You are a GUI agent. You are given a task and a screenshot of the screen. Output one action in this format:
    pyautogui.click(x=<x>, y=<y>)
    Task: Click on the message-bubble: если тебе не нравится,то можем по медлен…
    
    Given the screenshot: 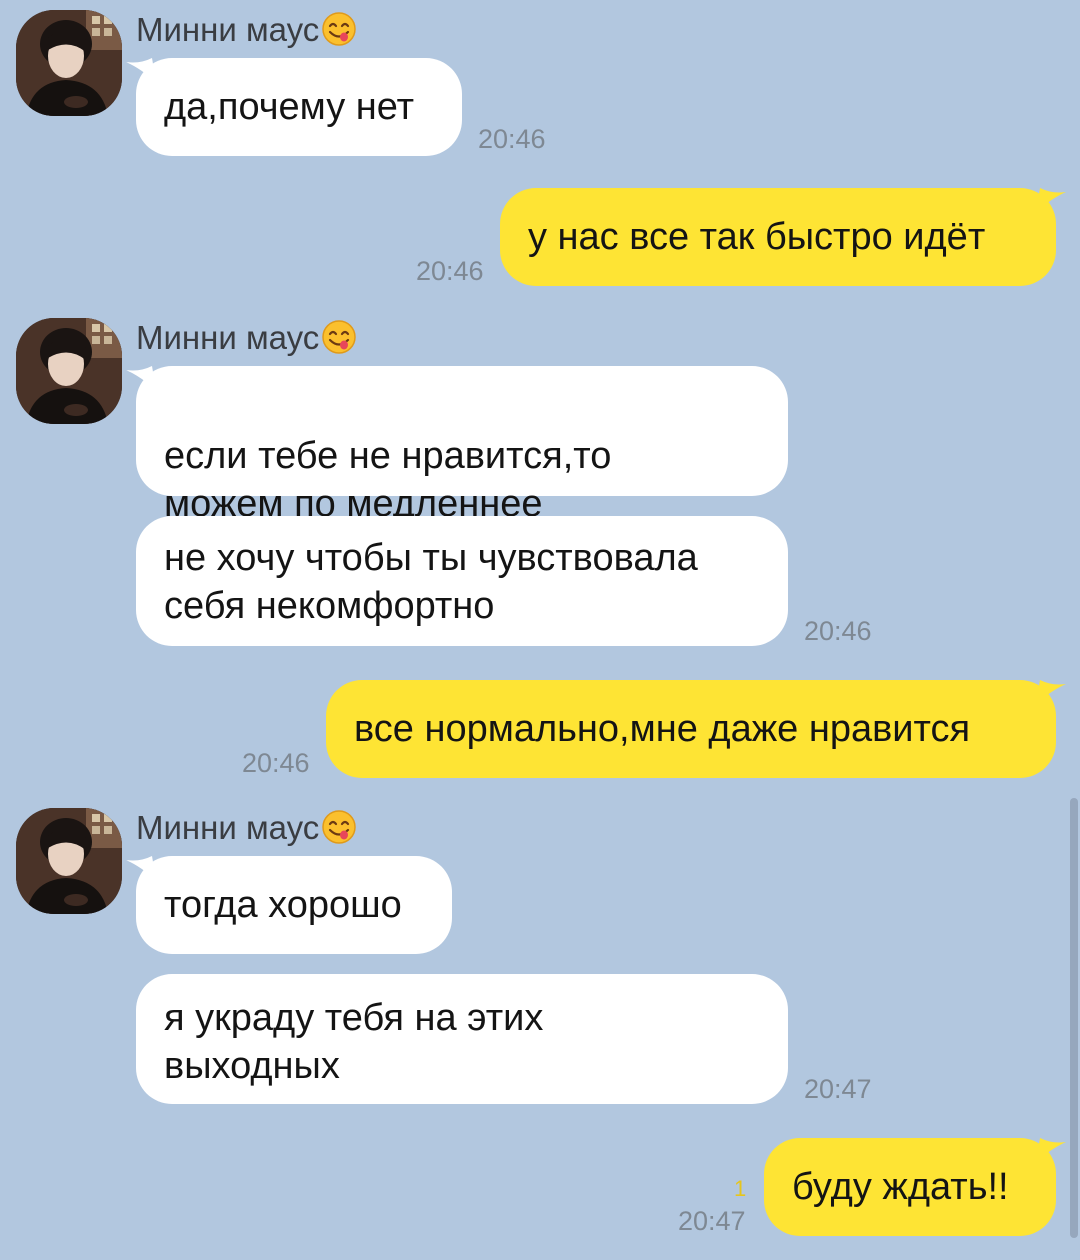 What is the action you would take?
    pyautogui.click(x=462, y=445)
    